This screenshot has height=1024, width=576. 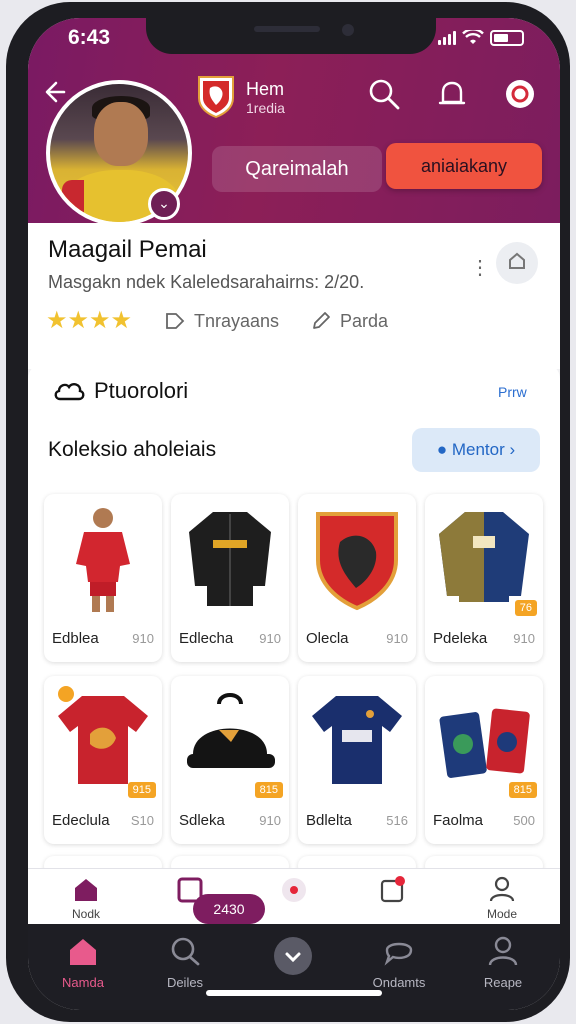 I want to click on bell-icon, so click(x=452, y=94).